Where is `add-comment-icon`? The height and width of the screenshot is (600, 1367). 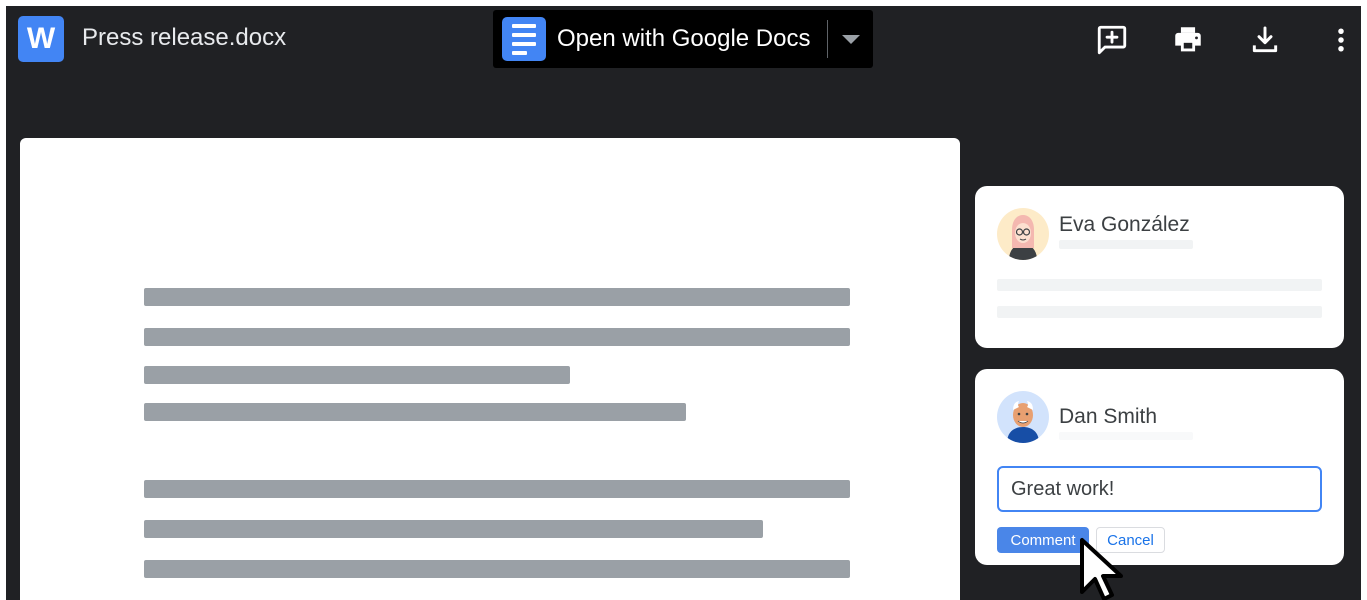 add-comment-icon is located at coordinates (1112, 40).